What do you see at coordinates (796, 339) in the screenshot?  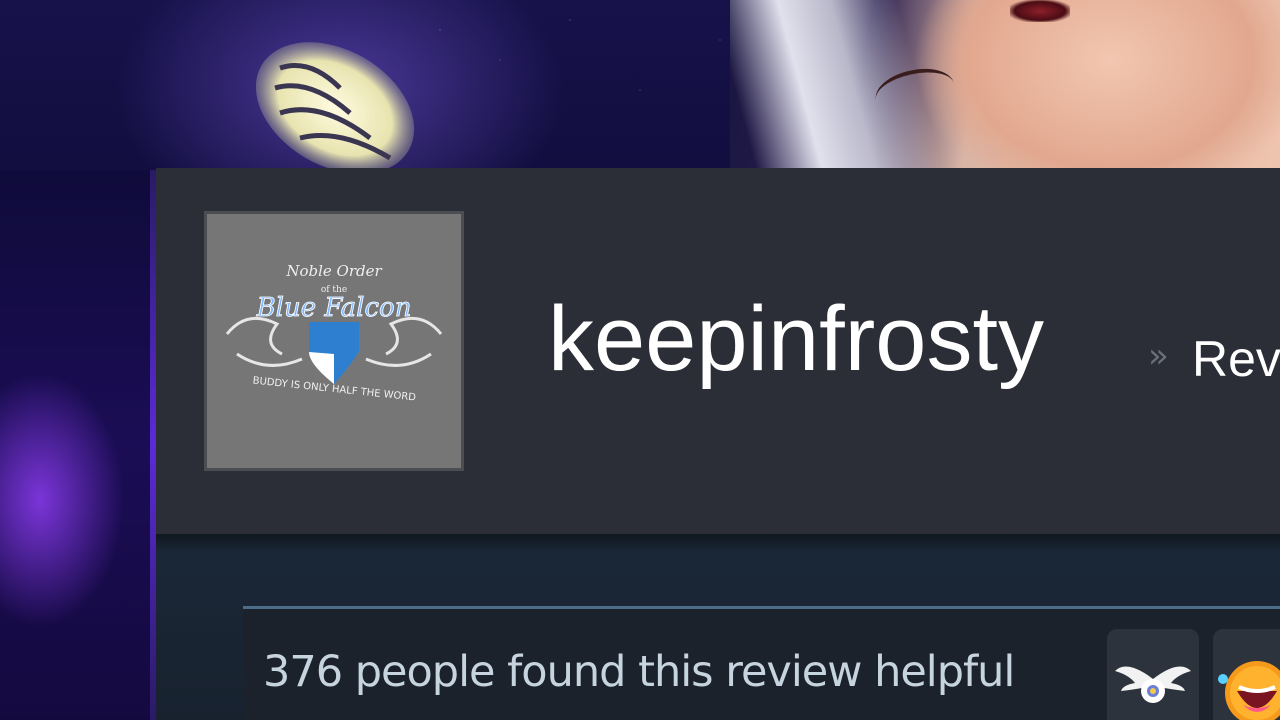 I see `persona-name: keepinfrosty` at bounding box center [796, 339].